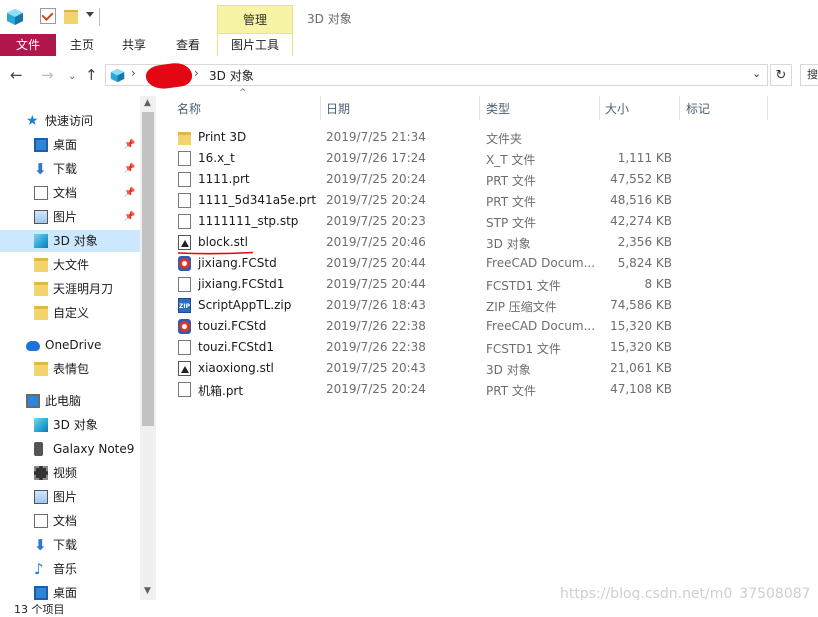  Describe the element at coordinates (41, 145) in the screenshot. I see `desktop-icon` at that location.